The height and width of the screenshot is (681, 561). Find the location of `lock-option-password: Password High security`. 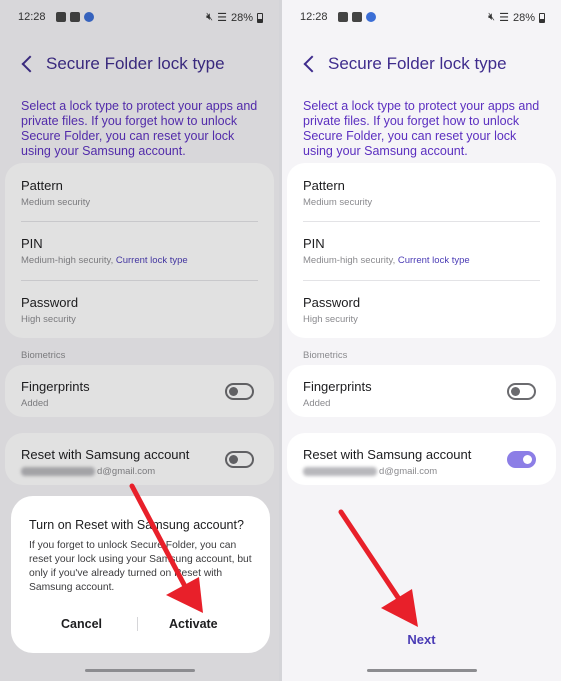

lock-option-password: Password High security is located at coordinates (421, 310).